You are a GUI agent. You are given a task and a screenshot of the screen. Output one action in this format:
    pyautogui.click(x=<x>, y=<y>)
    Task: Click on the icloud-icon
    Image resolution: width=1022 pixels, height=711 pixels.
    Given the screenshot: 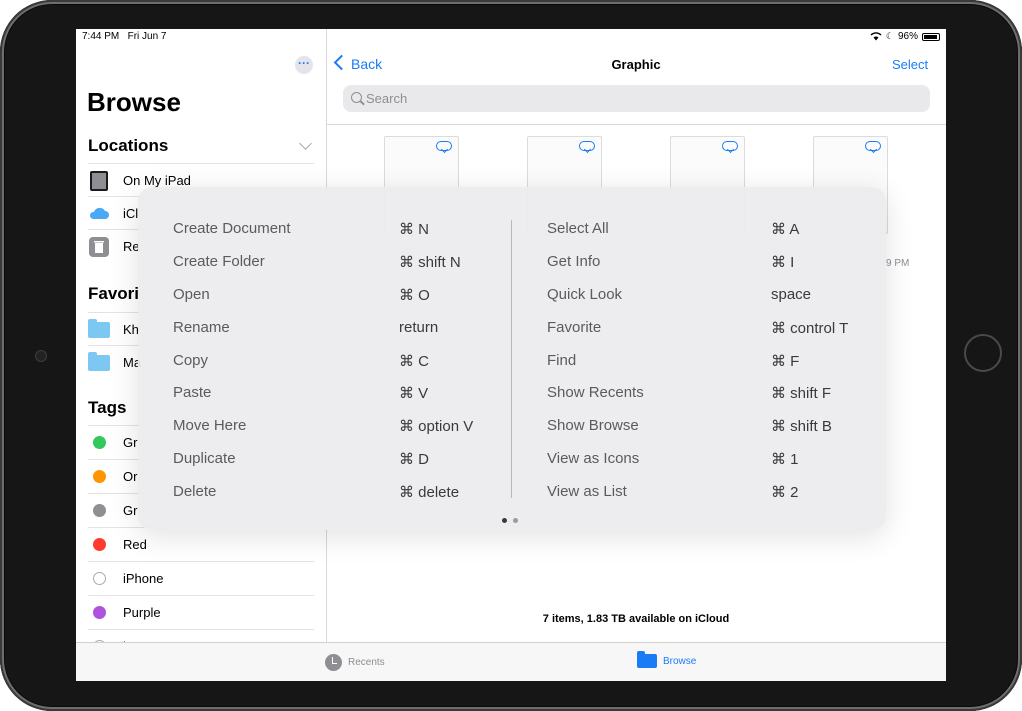 What is the action you would take?
    pyautogui.click(x=99, y=216)
    